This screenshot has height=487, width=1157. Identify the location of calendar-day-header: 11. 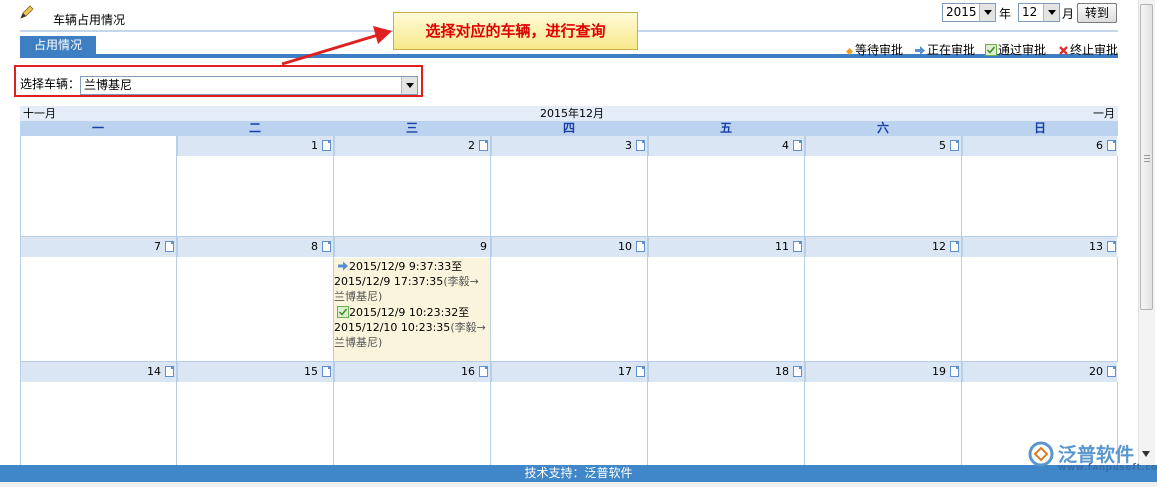
(726, 247).